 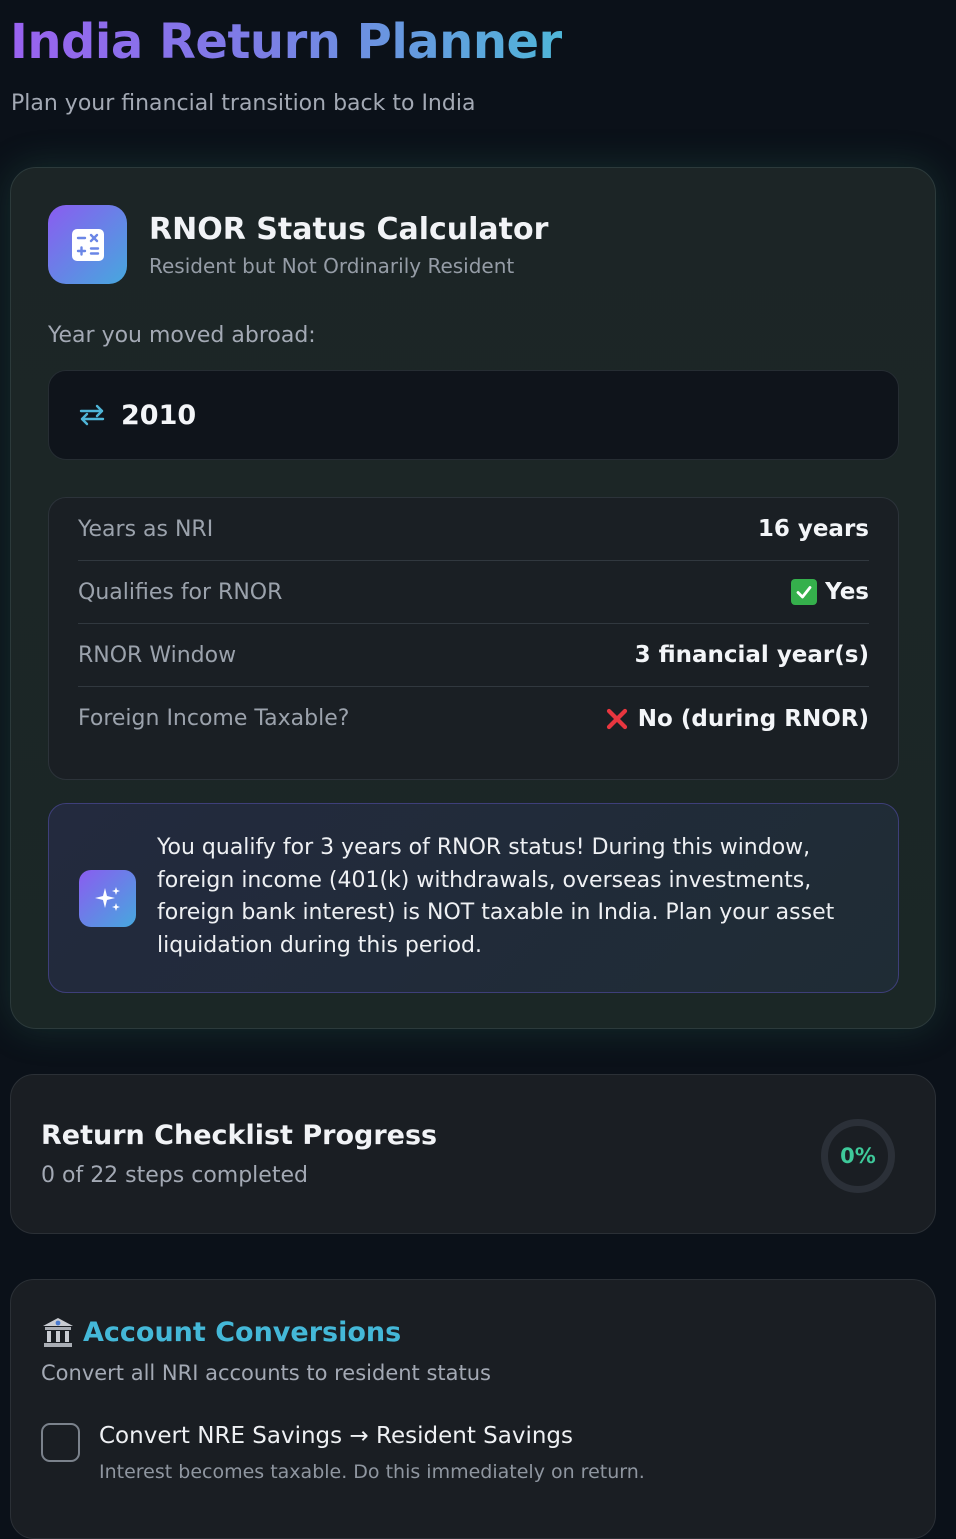 I want to click on page-title: India Return Planner, so click(x=286, y=42).